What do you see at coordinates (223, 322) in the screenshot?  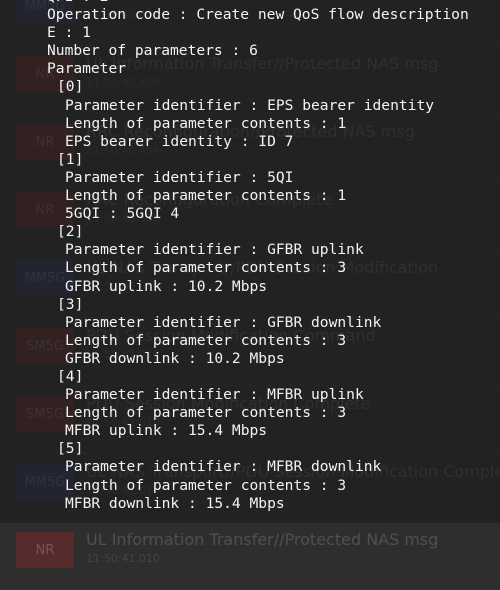 I see `detail-line: Parameter identifier : GFBR downlink` at bounding box center [223, 322].